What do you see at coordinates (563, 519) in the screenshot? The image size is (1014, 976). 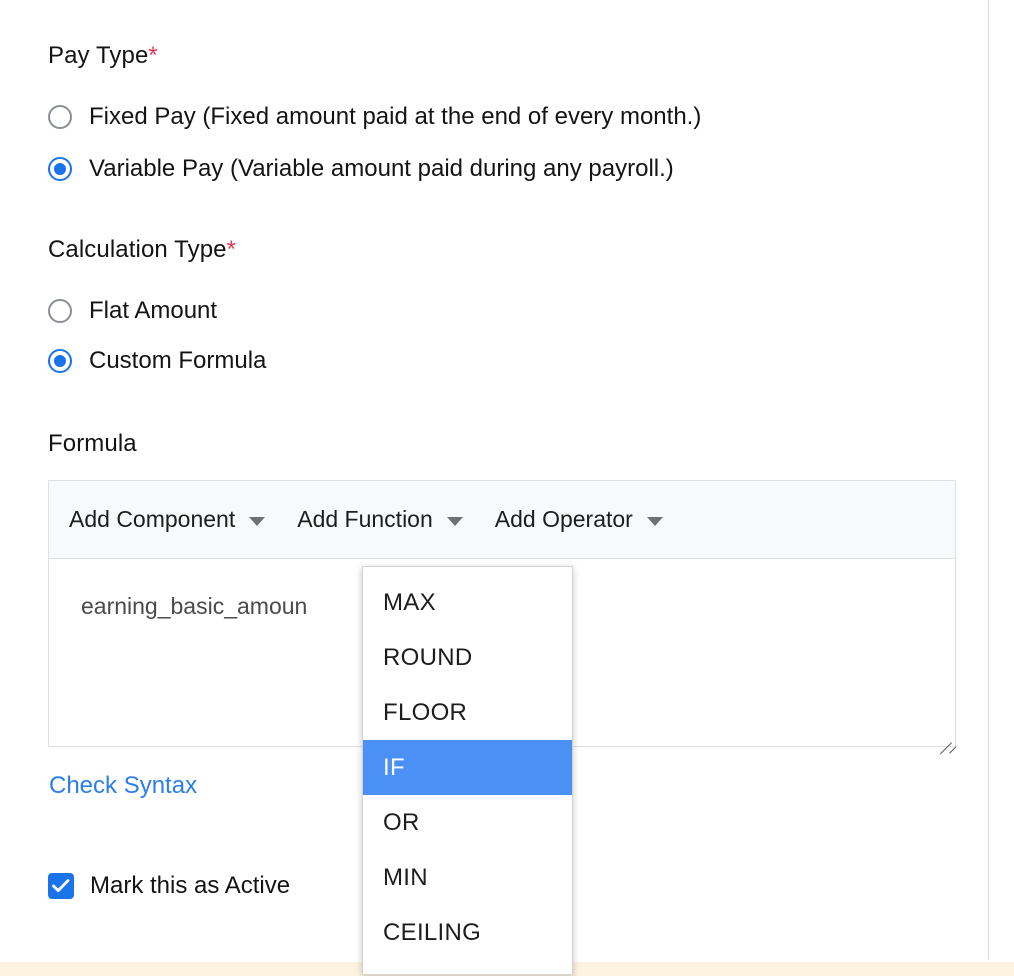 I see `add-operator-label: Add Operator` at bounding box center [563, 519].